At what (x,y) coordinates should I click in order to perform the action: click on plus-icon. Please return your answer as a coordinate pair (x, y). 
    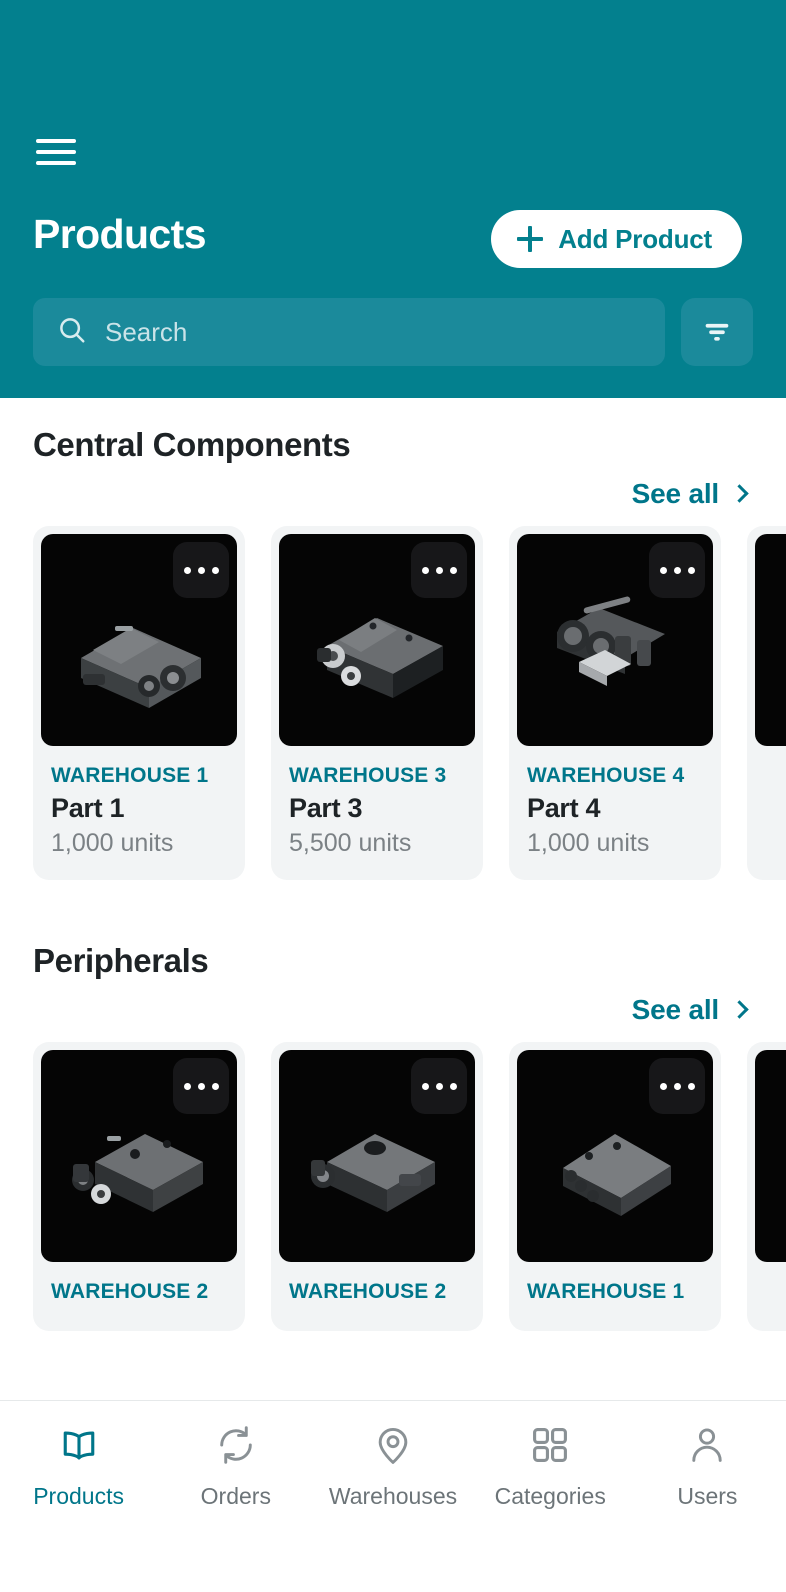
    Looking at the image, I should click on (530, 239).